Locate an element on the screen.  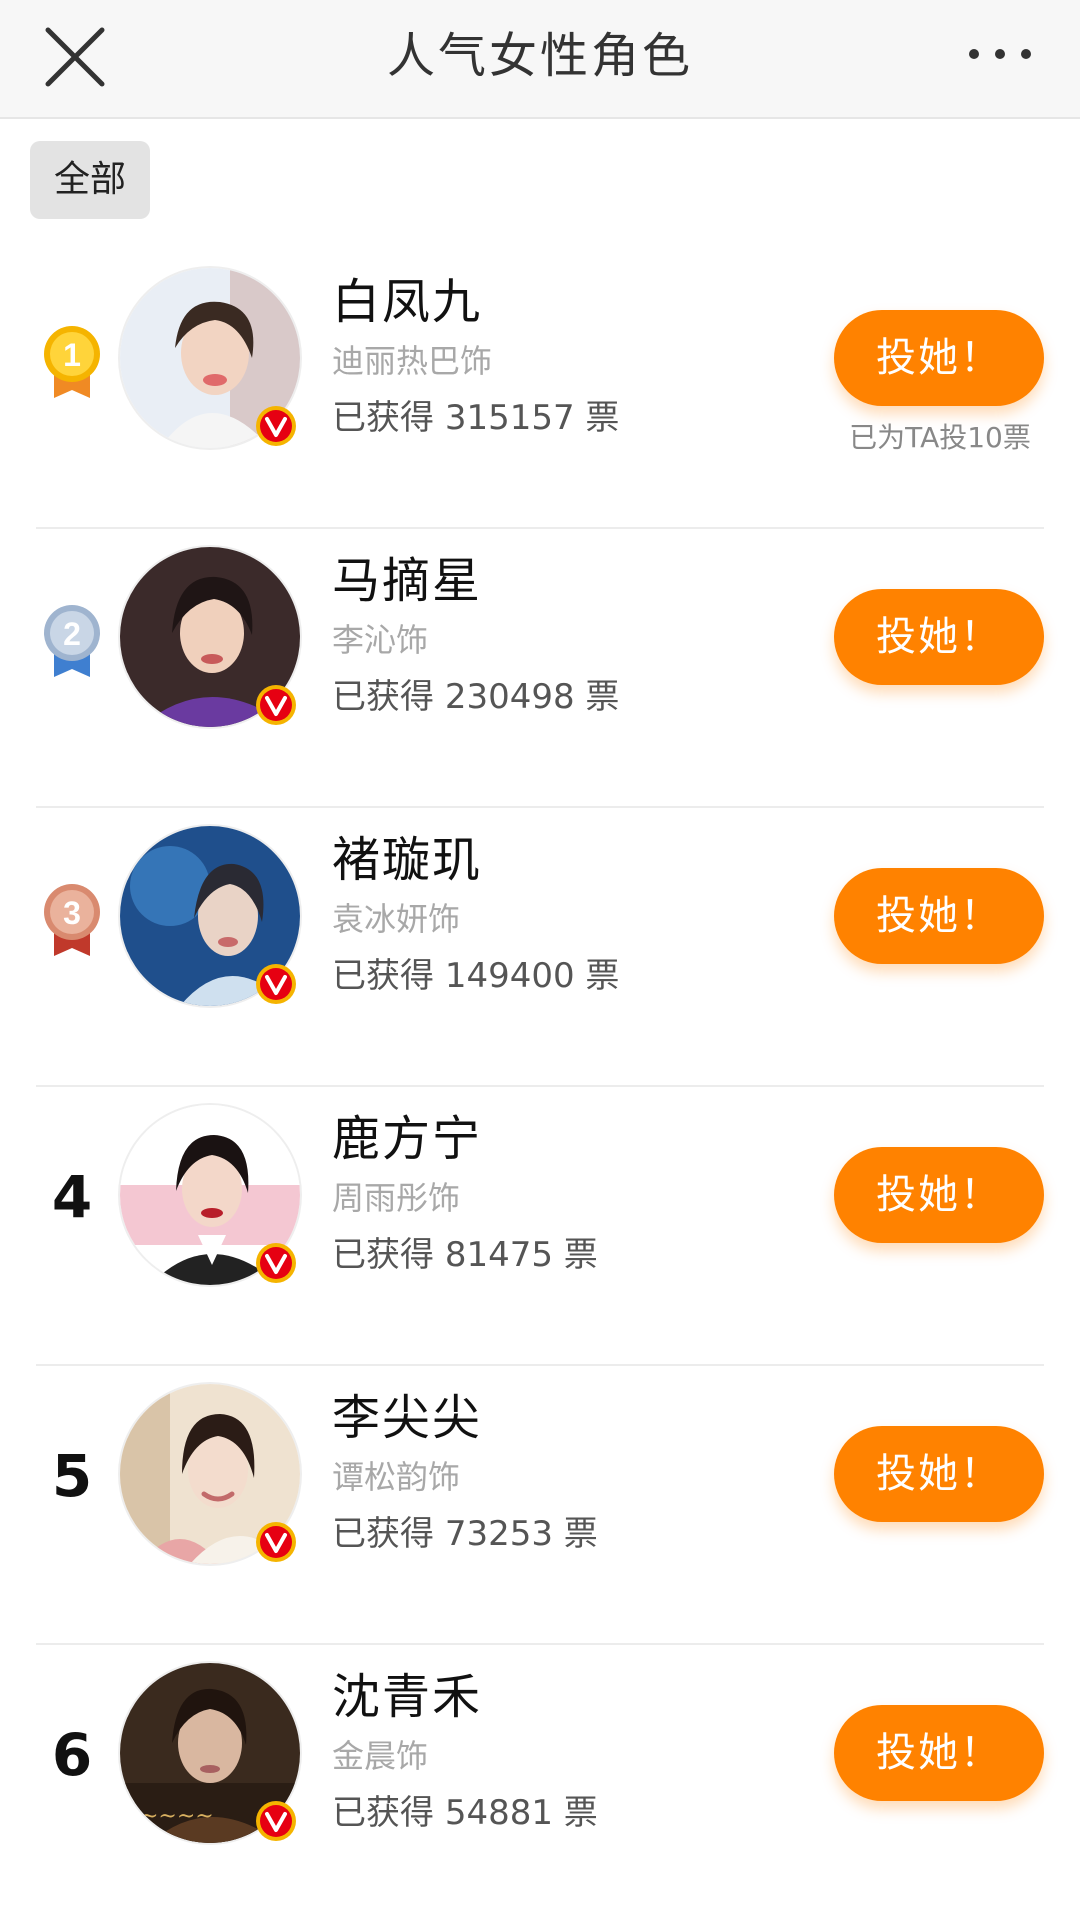
vote-count: 已获得 54881 票 is located at coordinates (465, 1813).